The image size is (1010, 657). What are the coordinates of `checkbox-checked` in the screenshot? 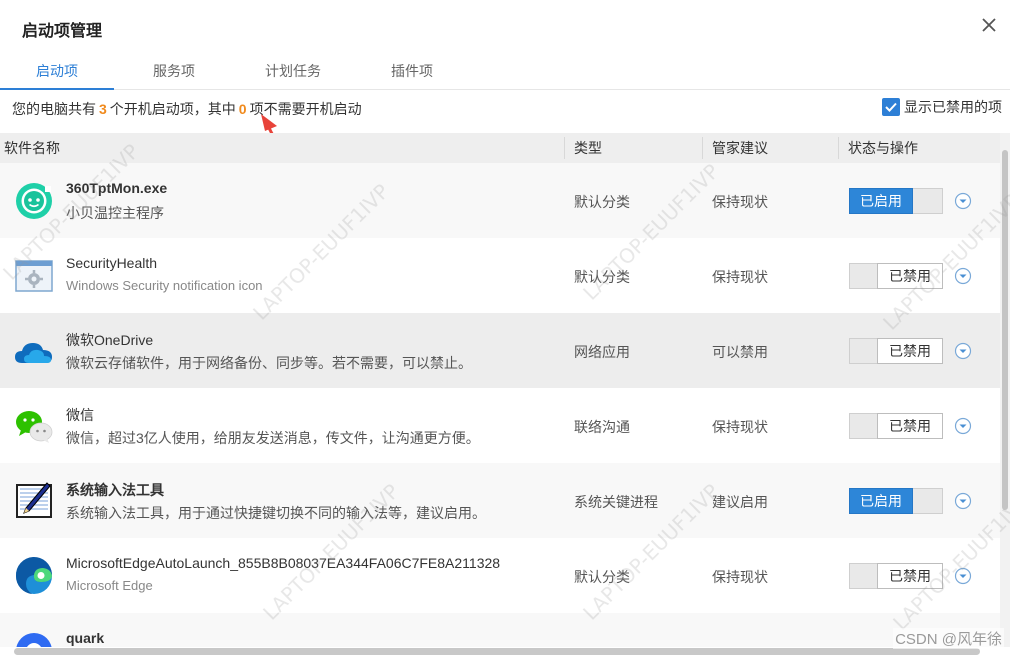 It's located at (891, 107).